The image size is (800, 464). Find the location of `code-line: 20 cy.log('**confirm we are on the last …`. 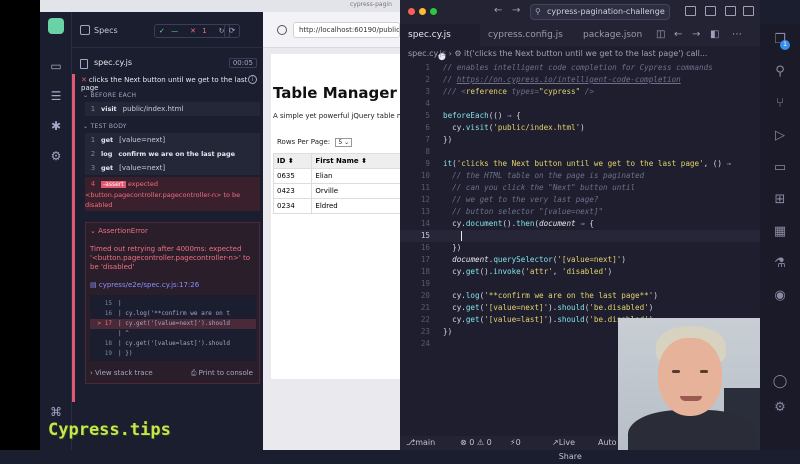

code-line: 20 cy.log('**confirm we are on the last … is located at coordinates (539, 295).